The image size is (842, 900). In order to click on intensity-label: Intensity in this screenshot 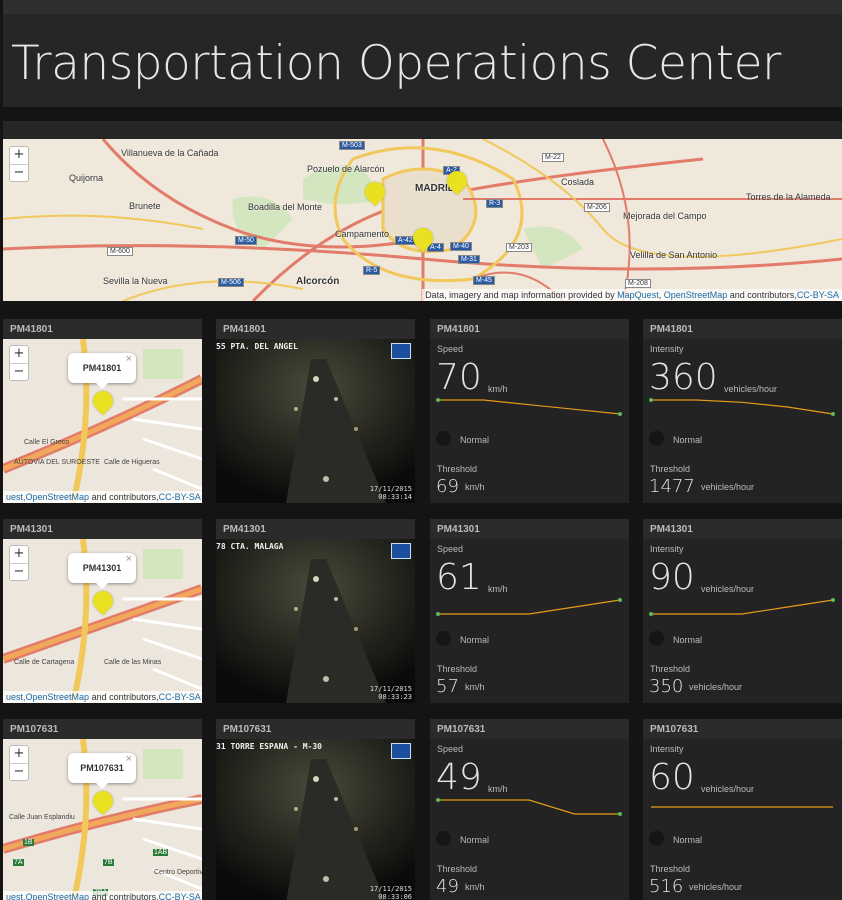, I will do `click(667, 349)`.